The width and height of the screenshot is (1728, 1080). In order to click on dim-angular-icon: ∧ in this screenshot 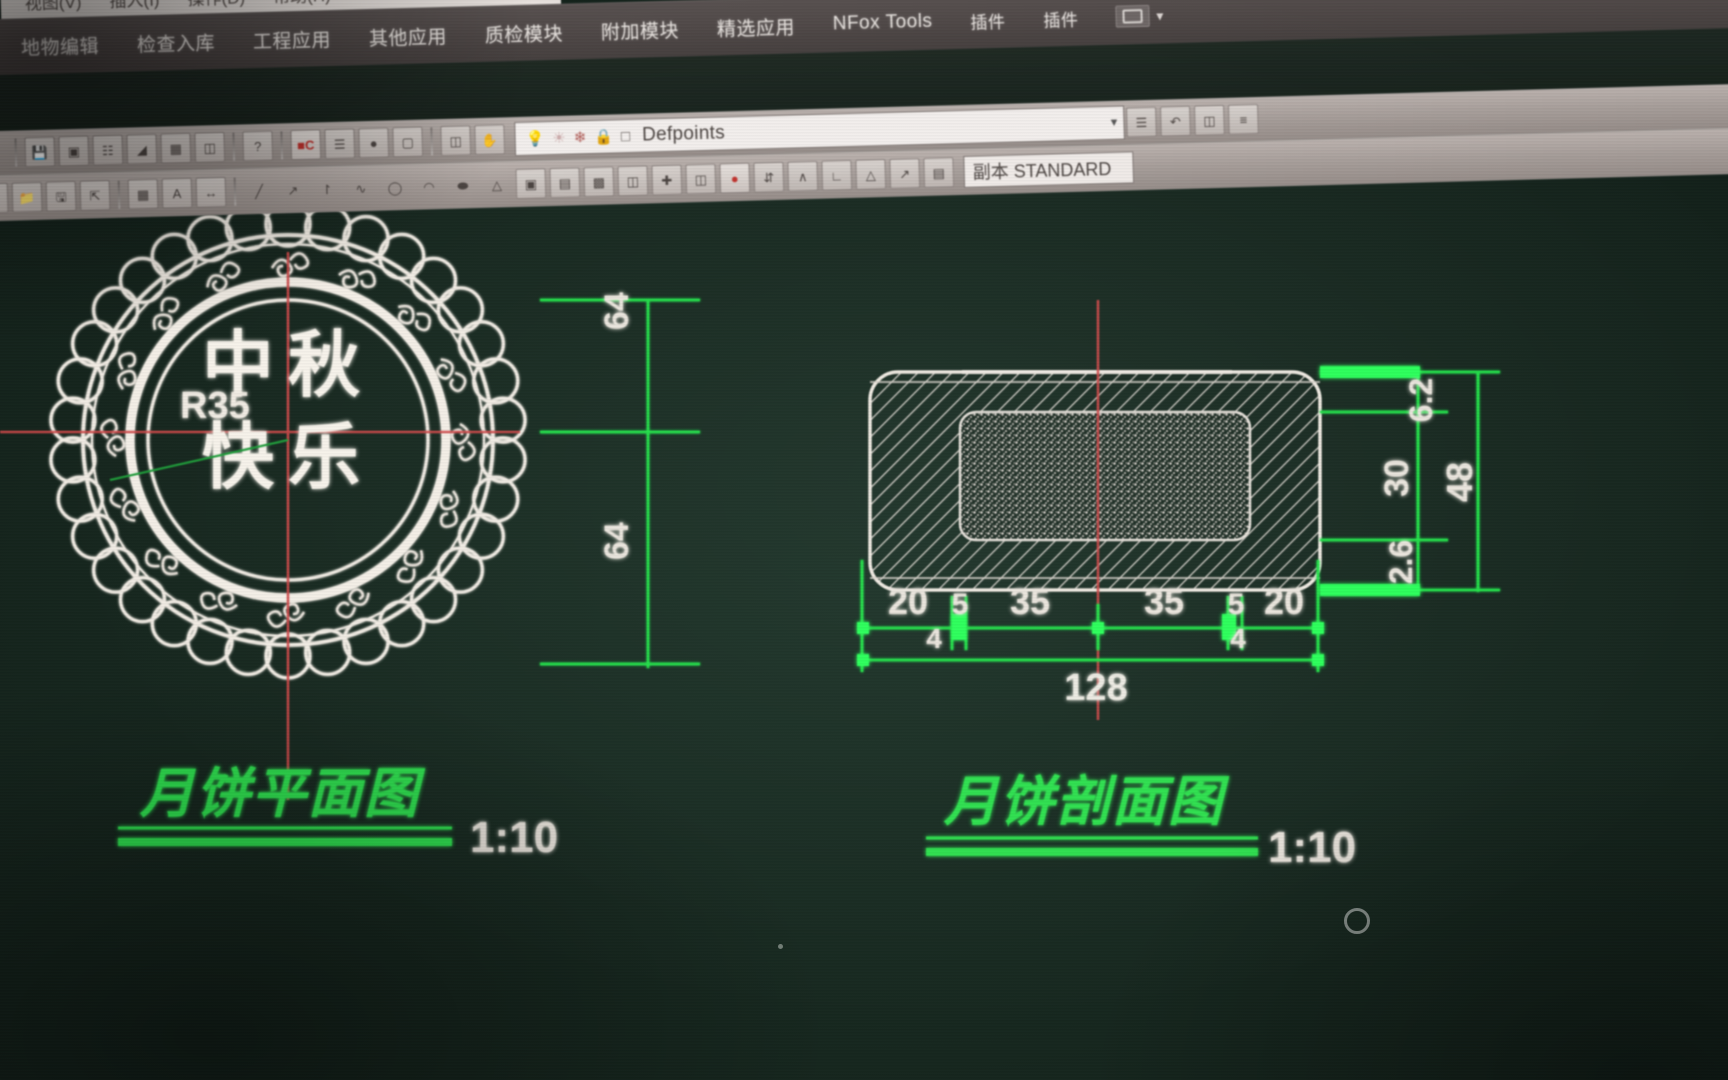, I will do `click(803, 176)`.